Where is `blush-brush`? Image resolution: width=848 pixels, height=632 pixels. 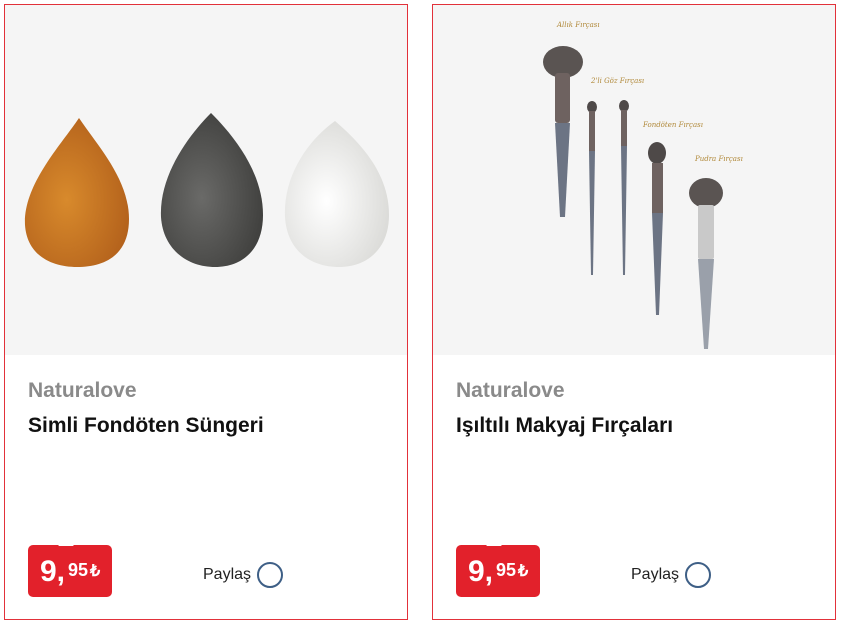 blush-brush is located at coordinates (563, 131).